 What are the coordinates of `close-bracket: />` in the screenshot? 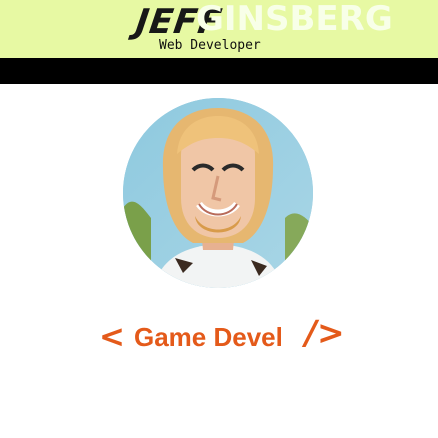 It's located at (325, 332).